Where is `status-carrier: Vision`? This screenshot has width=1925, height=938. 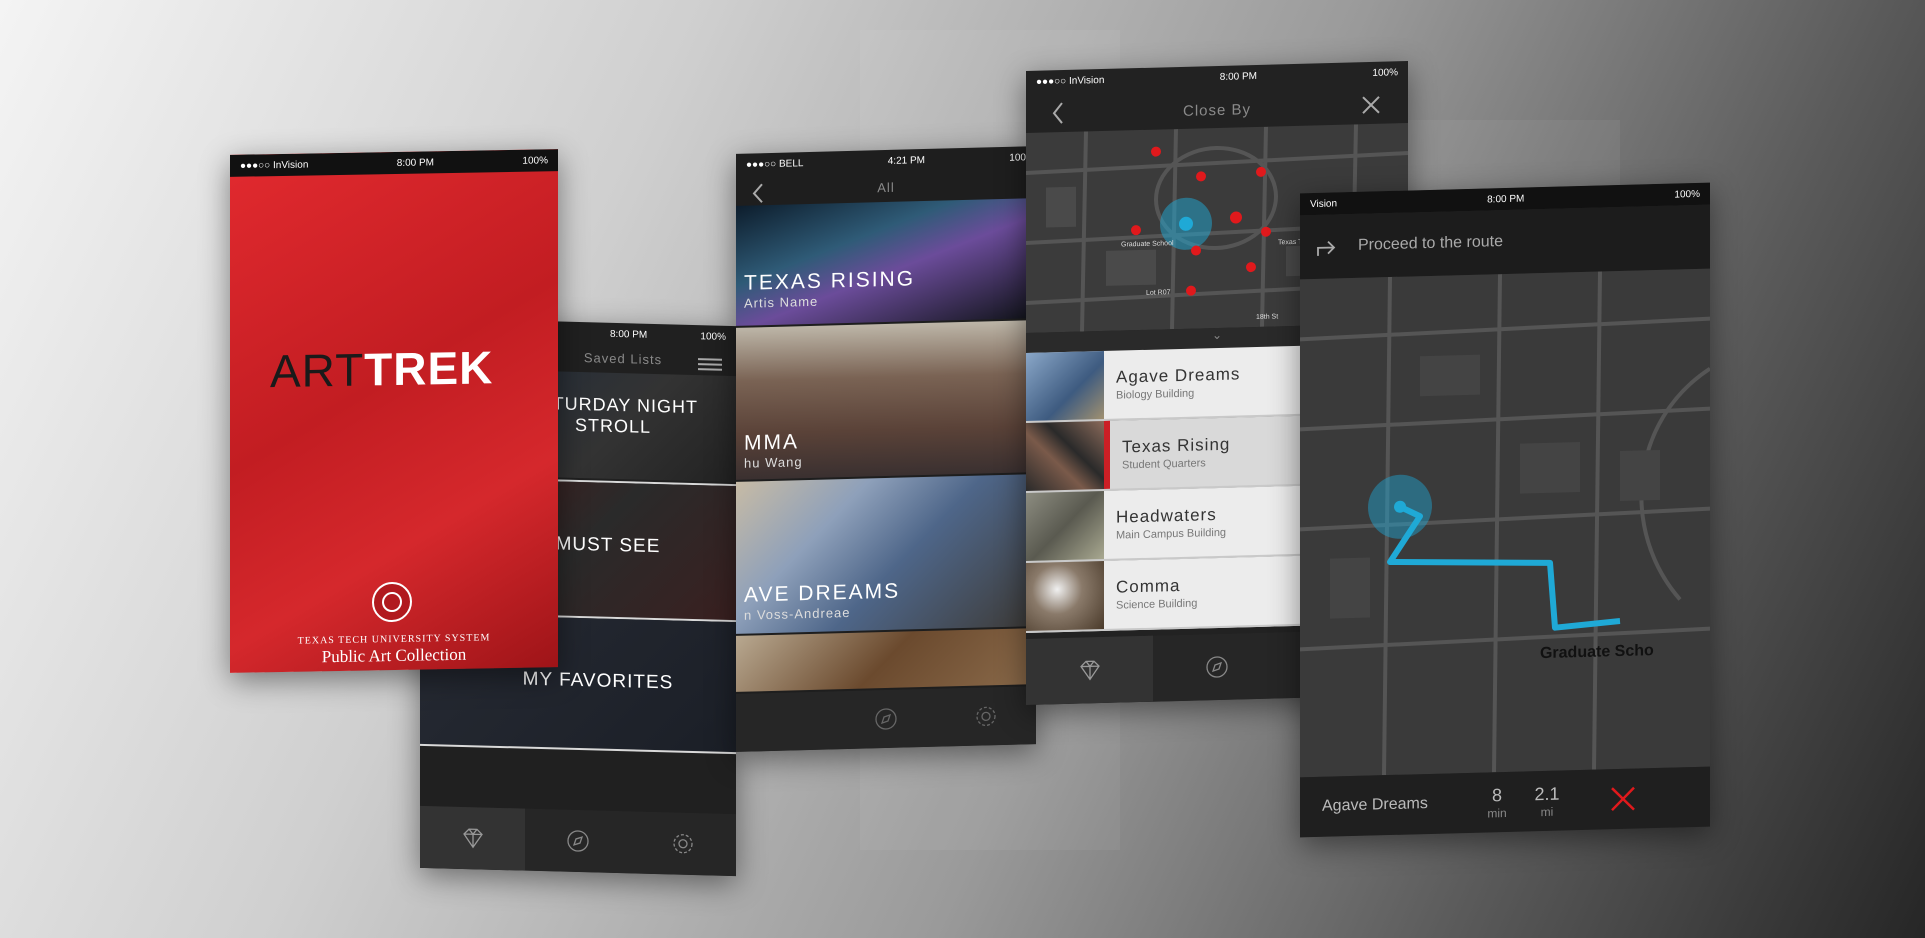 status-carrier: Vision is located at coordinates (1324, 203).